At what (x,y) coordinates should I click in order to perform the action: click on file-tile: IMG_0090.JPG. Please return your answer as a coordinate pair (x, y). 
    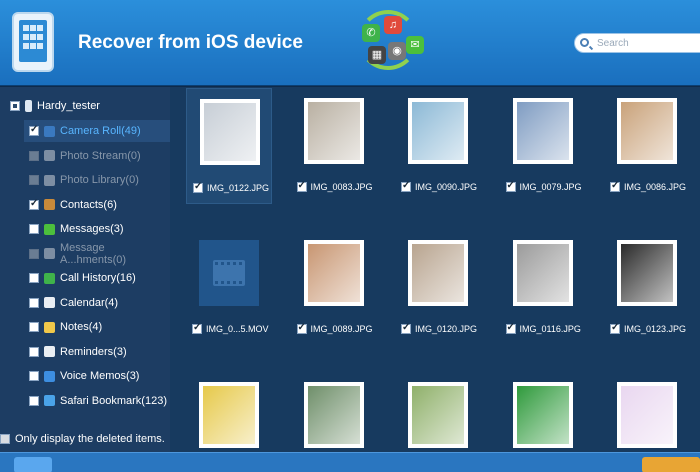
    Looking at the image, I should click on (438, 146).